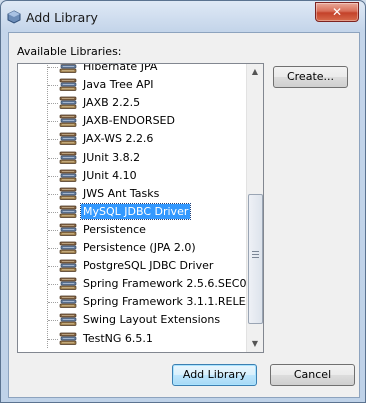 This screenshot has width=366, height=403. I want to click on window-title: Add Library, so click(62, 17).